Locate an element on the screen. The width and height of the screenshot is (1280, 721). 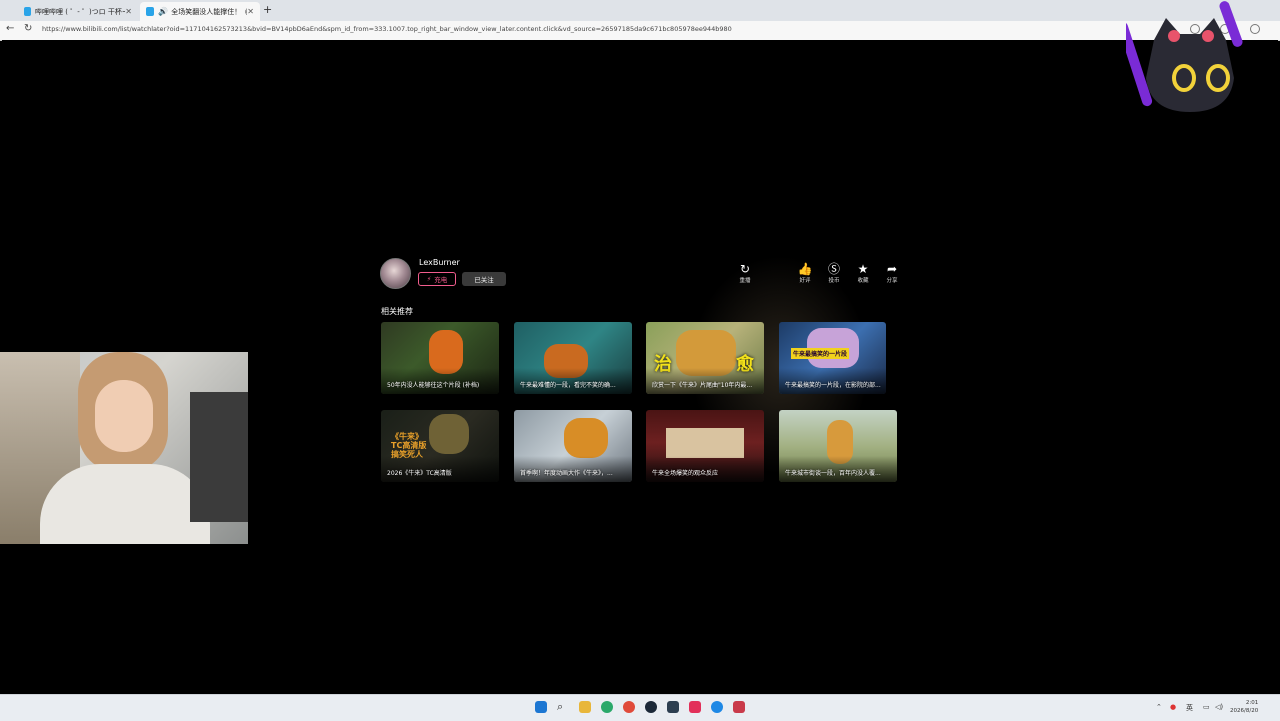
chrome-icon is located at coordinates (629, 707).